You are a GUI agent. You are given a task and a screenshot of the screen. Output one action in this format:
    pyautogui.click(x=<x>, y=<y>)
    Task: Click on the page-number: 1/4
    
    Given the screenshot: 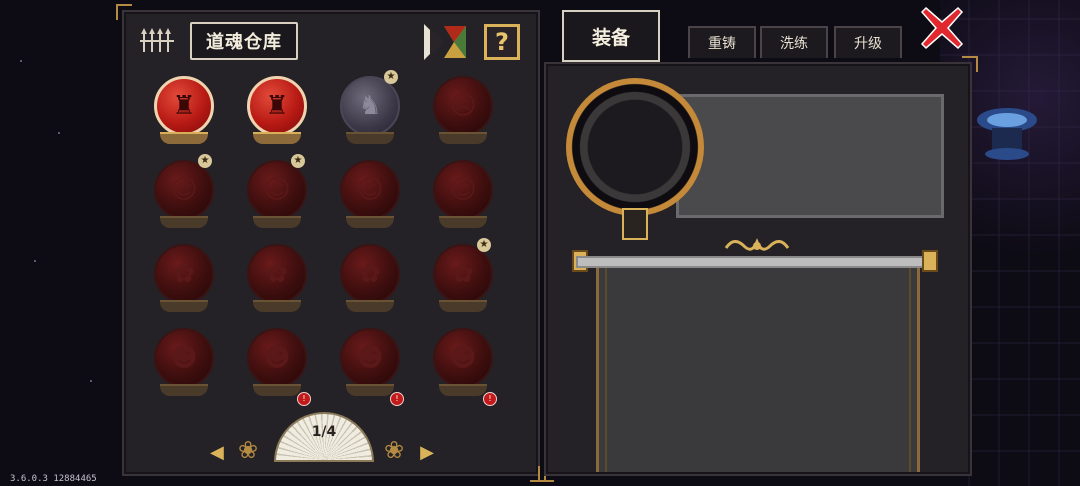 What is the action you would take?
    pyautogui.click(x=324, y=432)
    